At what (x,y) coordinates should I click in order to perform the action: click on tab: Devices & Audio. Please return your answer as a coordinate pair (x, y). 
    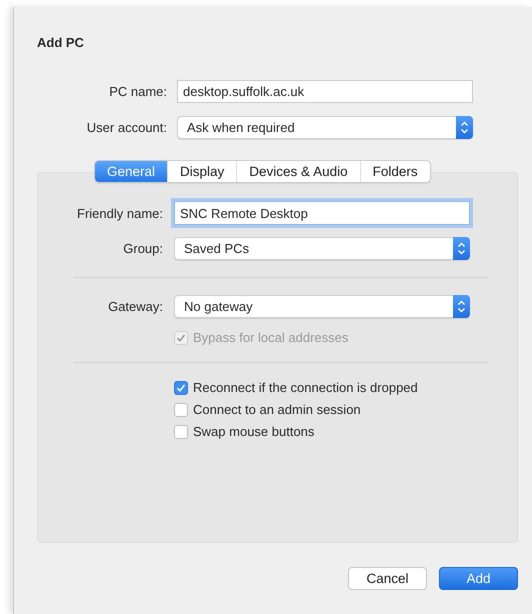
    Looking at the image, I should click on (298, 171).